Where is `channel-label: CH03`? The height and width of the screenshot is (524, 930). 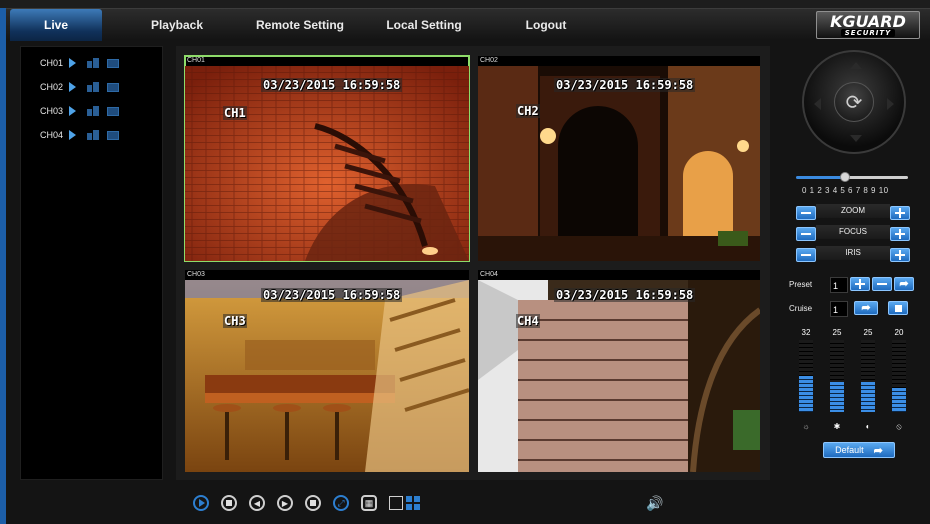 channel-label: CH03 is located at coordinates (51, 111).